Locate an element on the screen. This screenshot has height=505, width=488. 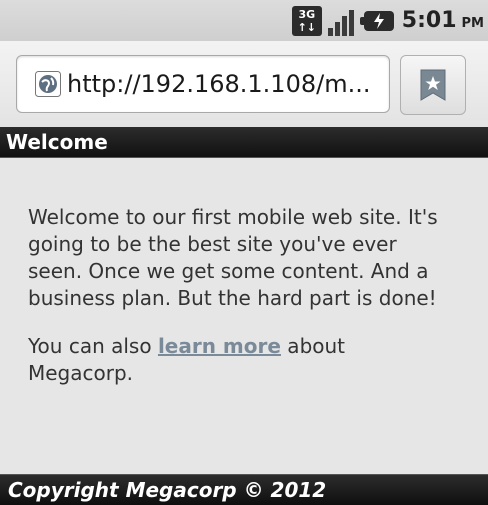
signal-strength-icon is located at coordinates (342, 21).